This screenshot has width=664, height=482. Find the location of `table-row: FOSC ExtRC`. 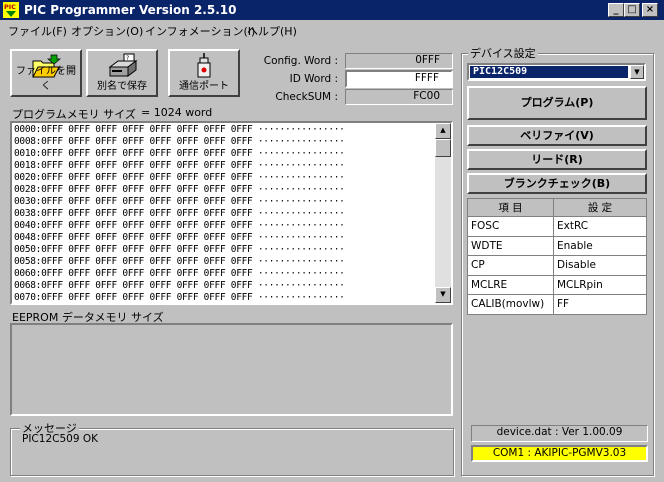

table-row: FOSC ExtRC is located at coordinates (557, 226).